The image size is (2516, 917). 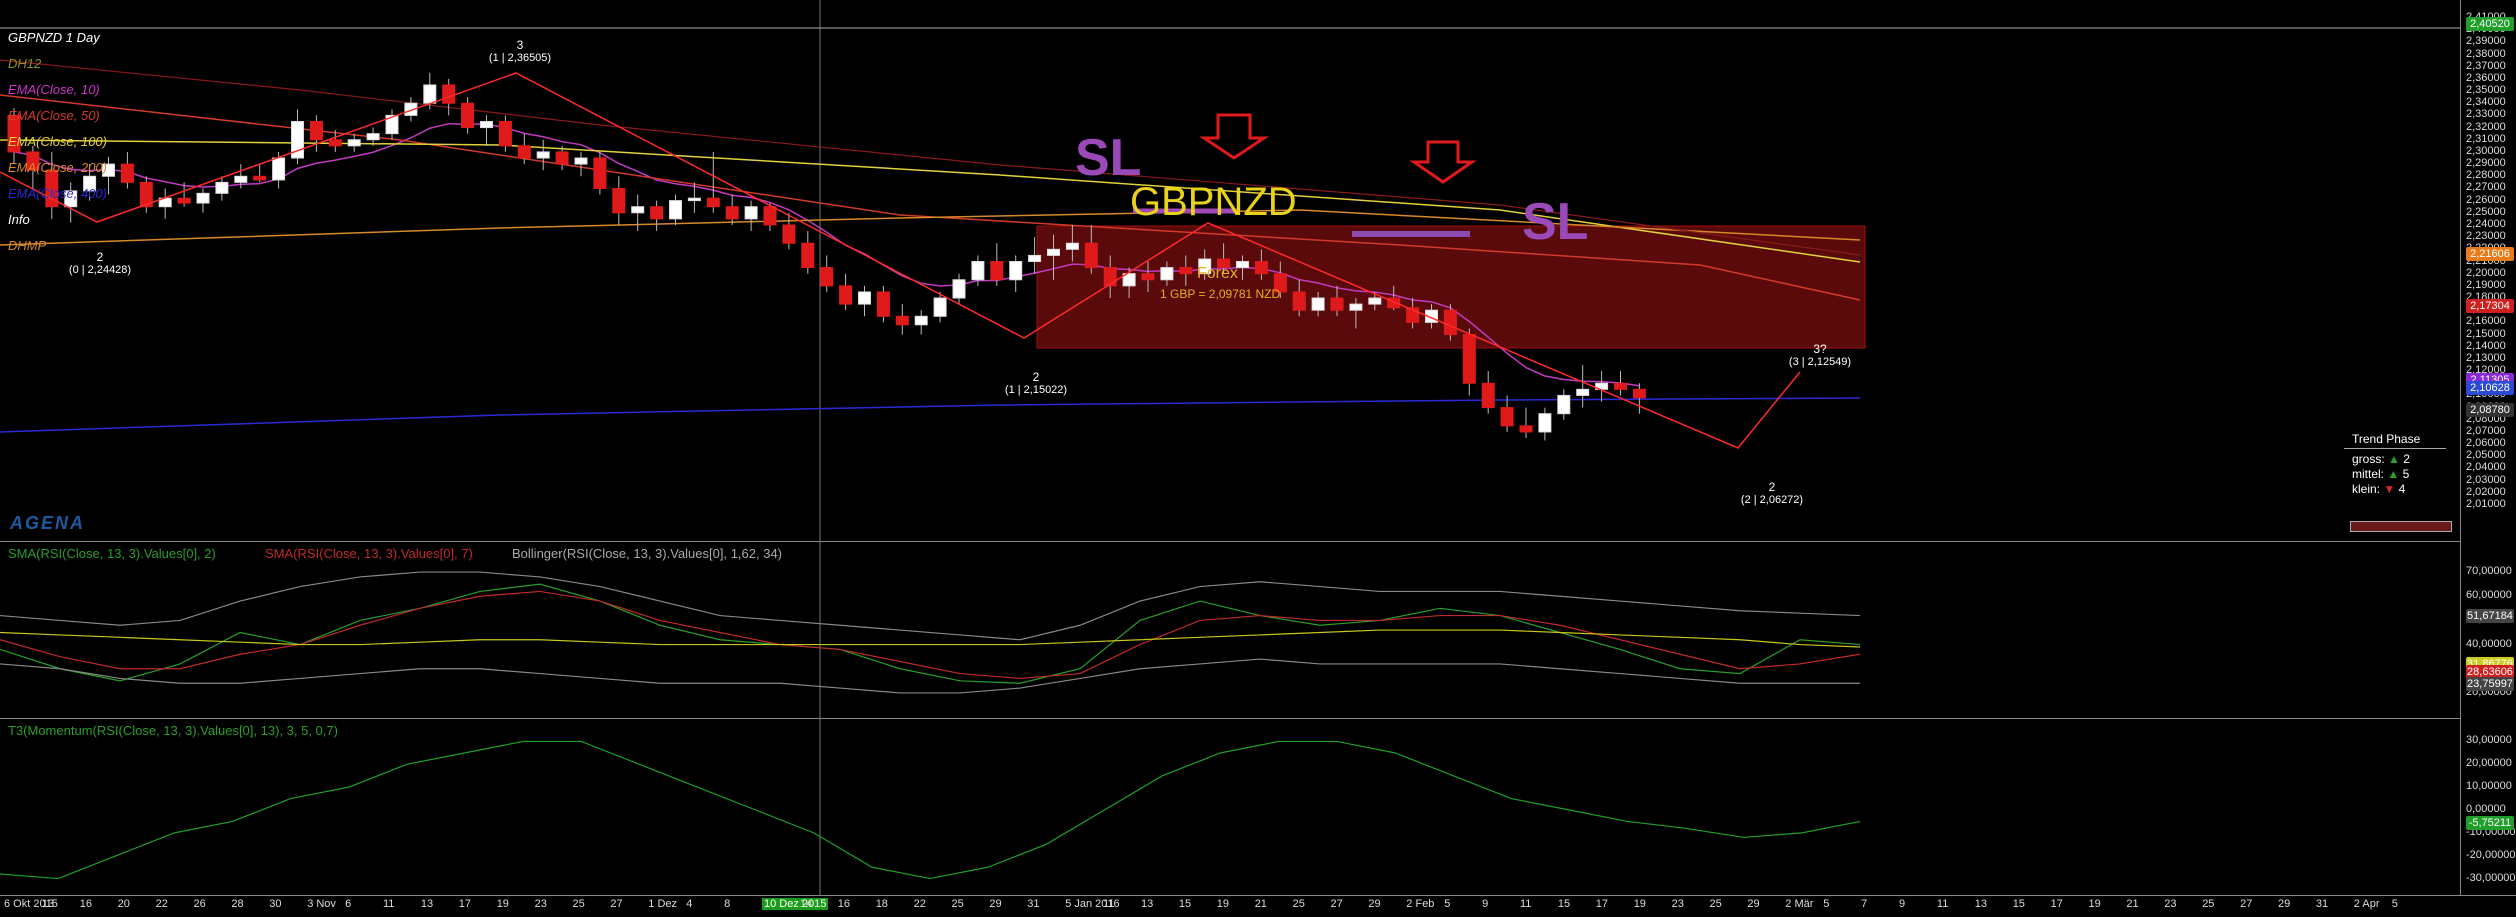 I want to click on time-tick-label: 1 Dez, so click(x=663, y=904).